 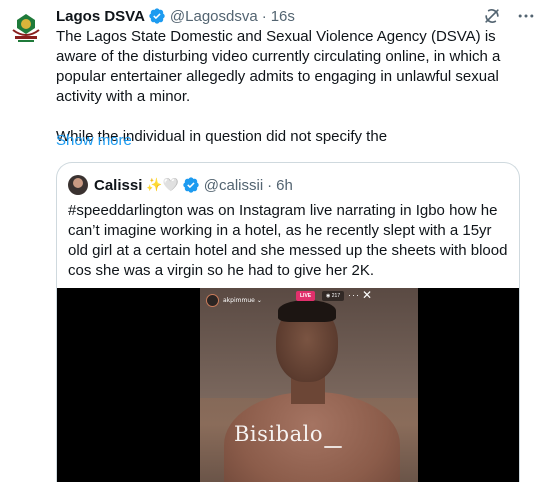 I want to click on more-icon: ···, so click(x=354, y=295).